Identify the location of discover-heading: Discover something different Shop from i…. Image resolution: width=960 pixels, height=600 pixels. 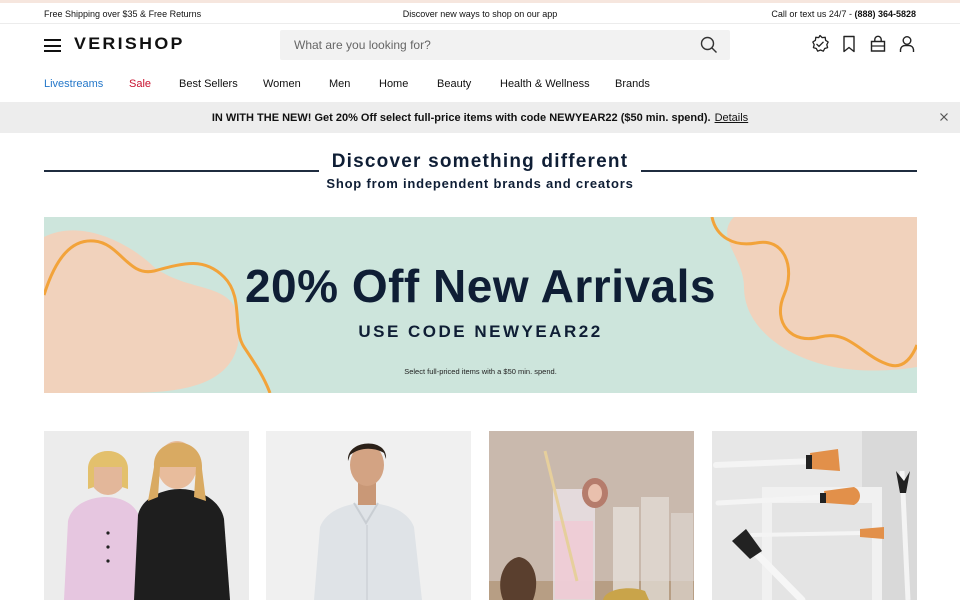
(480, 175).